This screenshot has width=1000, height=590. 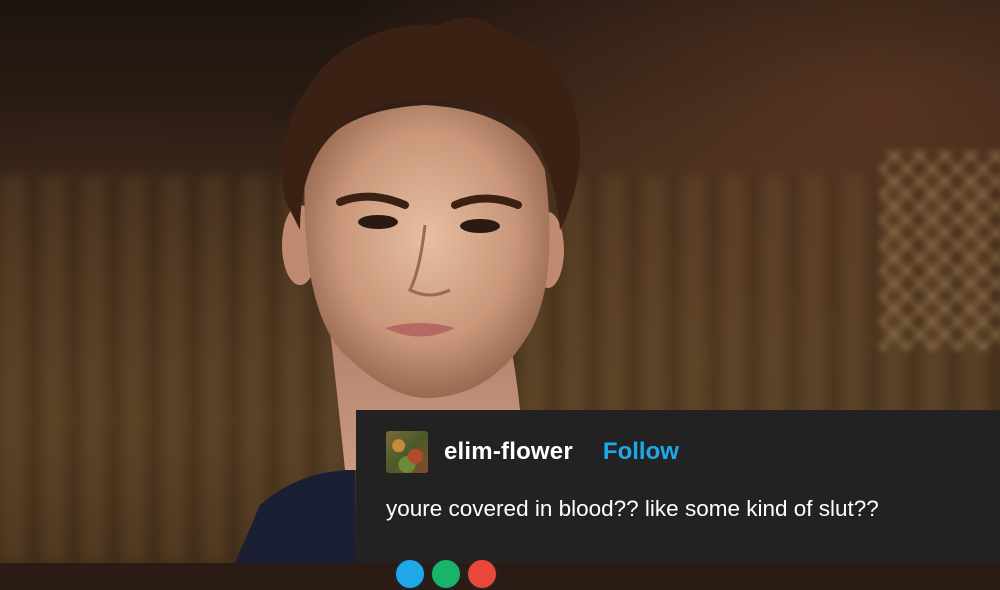 What do you see at coordinates (508, 452) in the screenshot?
I see `username-link: elim-flower` at bounding box center [508, 452].